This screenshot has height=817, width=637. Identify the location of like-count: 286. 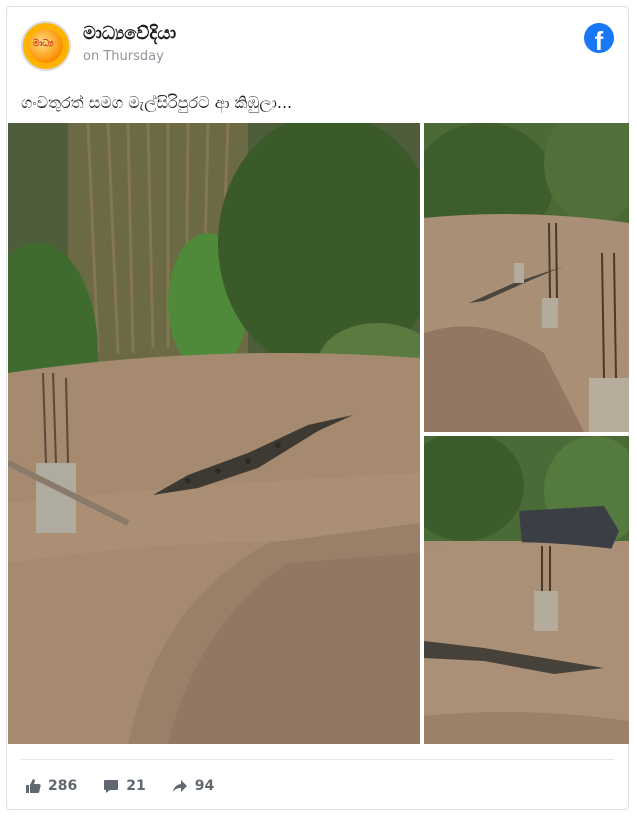
(63, 786).